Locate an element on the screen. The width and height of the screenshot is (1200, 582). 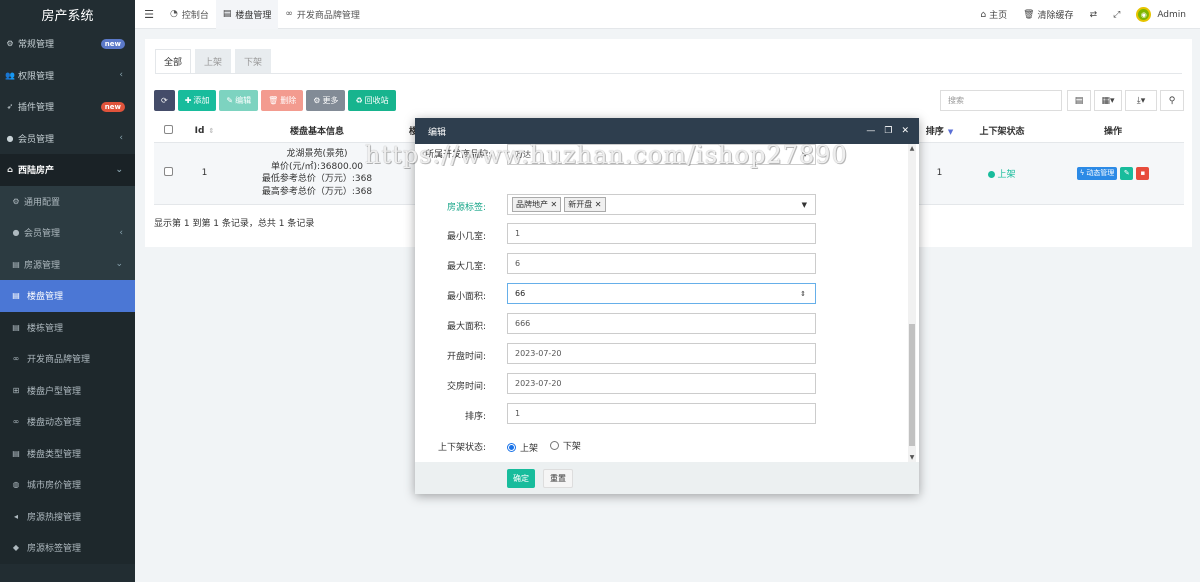
clear-cache-button: 🗑 清除缓存 is located at coordinates (1048, 15).